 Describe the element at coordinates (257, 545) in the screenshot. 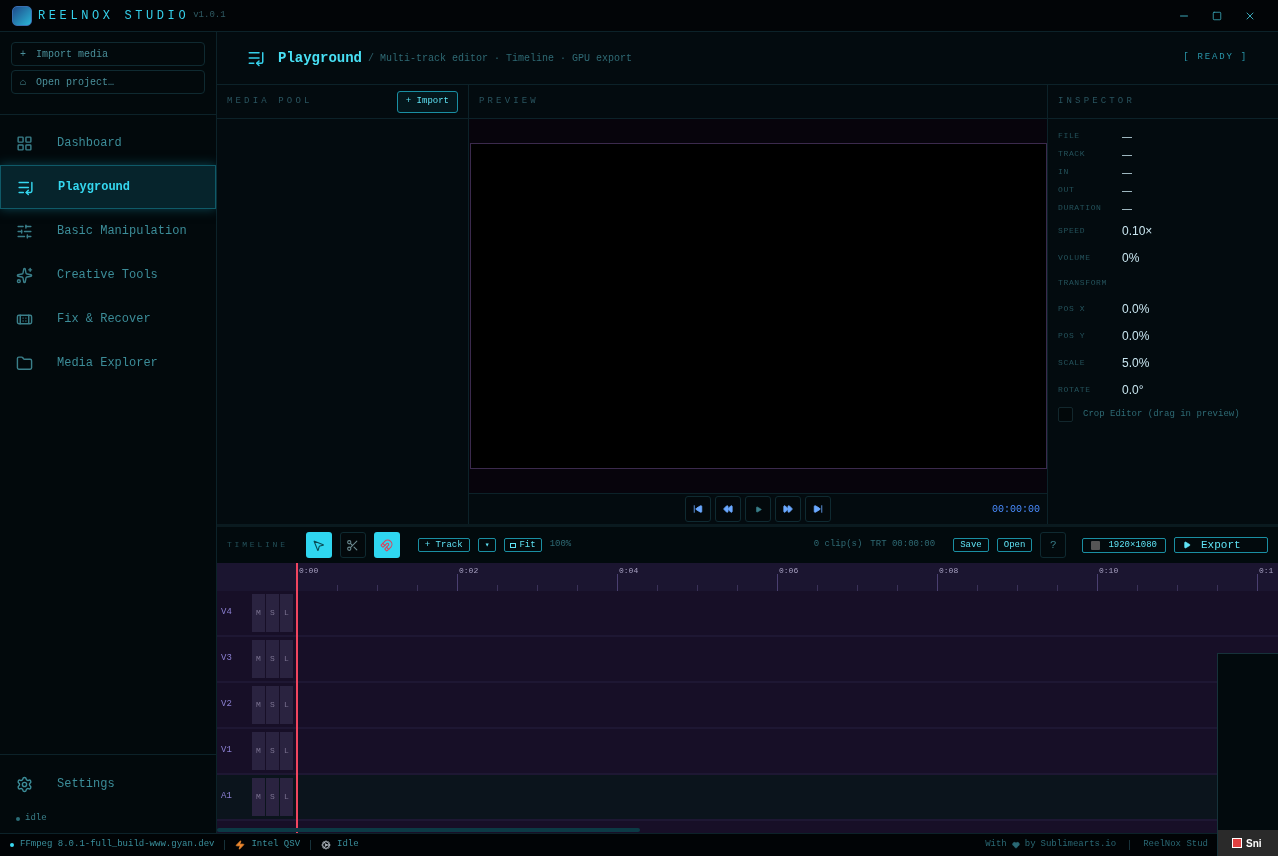

I see `panel-title: TIMELINE` at that location.